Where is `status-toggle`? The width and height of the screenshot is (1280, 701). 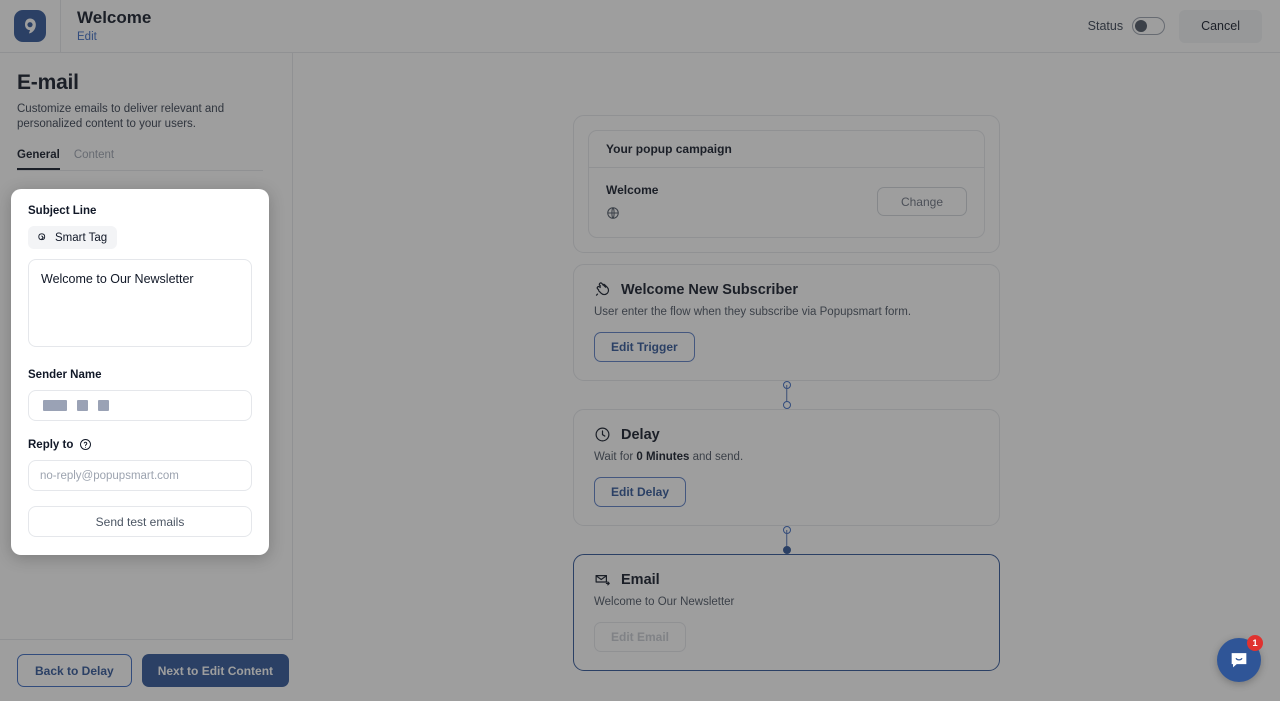 status-toggle is located at coordinates (1149, 26).